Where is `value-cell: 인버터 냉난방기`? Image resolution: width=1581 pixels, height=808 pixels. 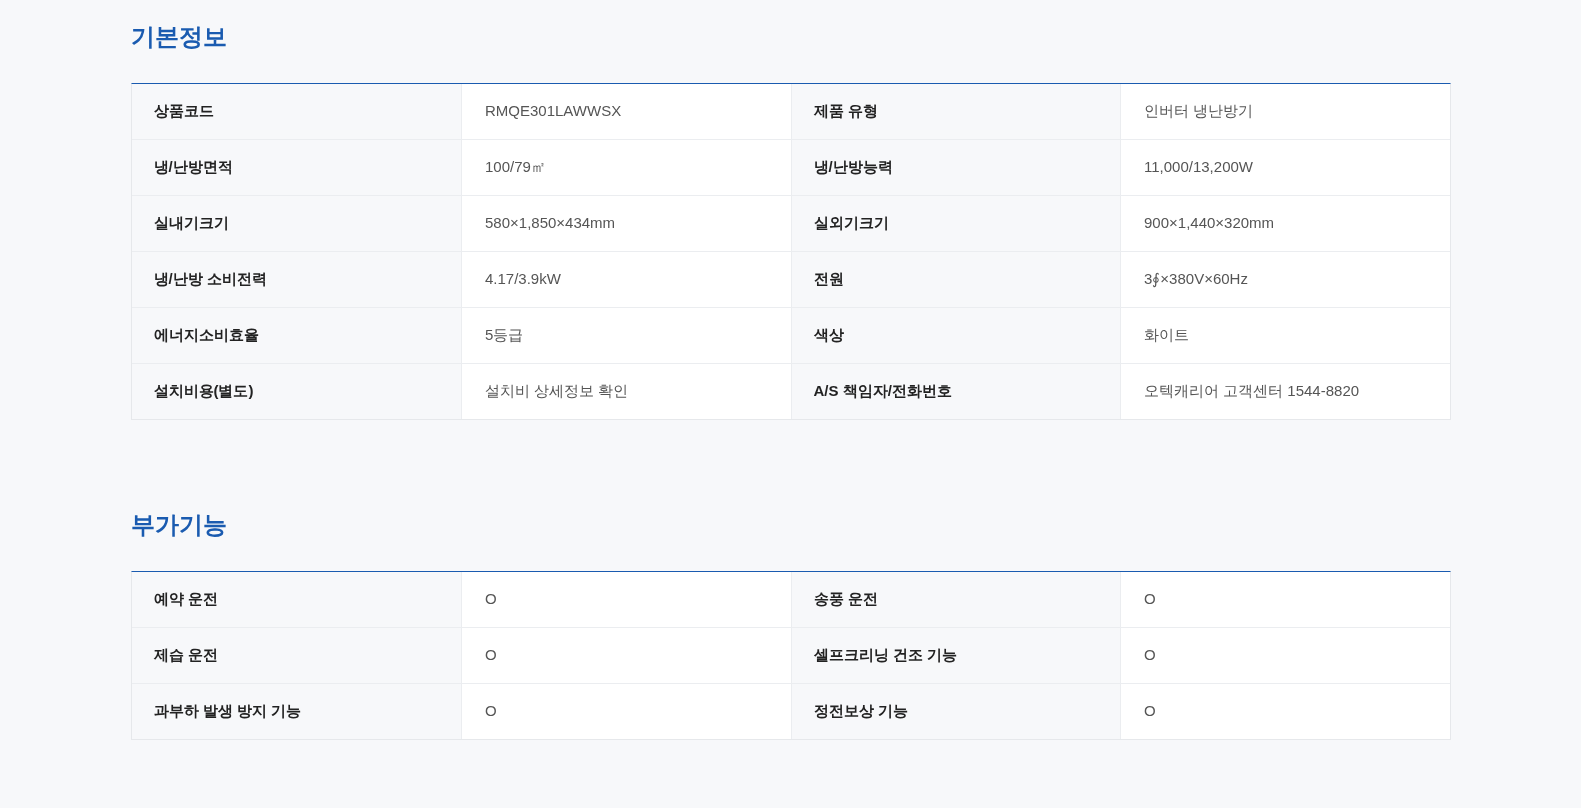
value-cell: 인버터 냉난방기 is located at coordinates (1285, 111).